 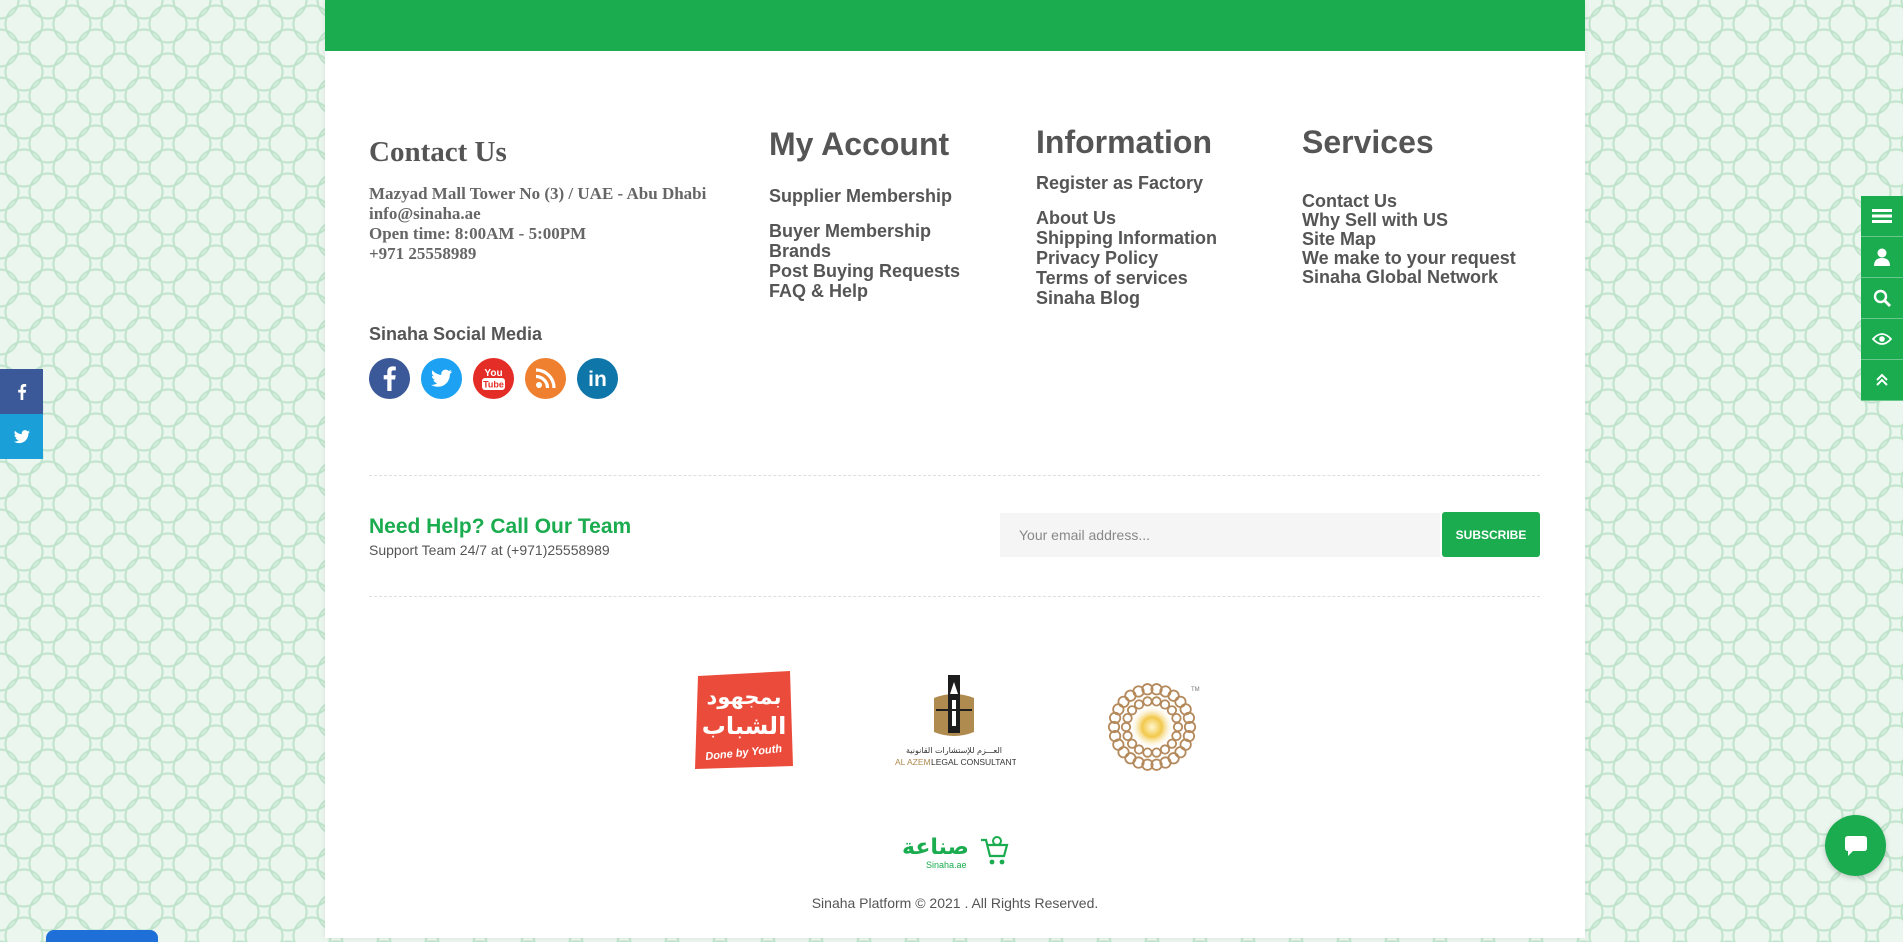 I want to click on rss-icon, so click(x=545, y=378).